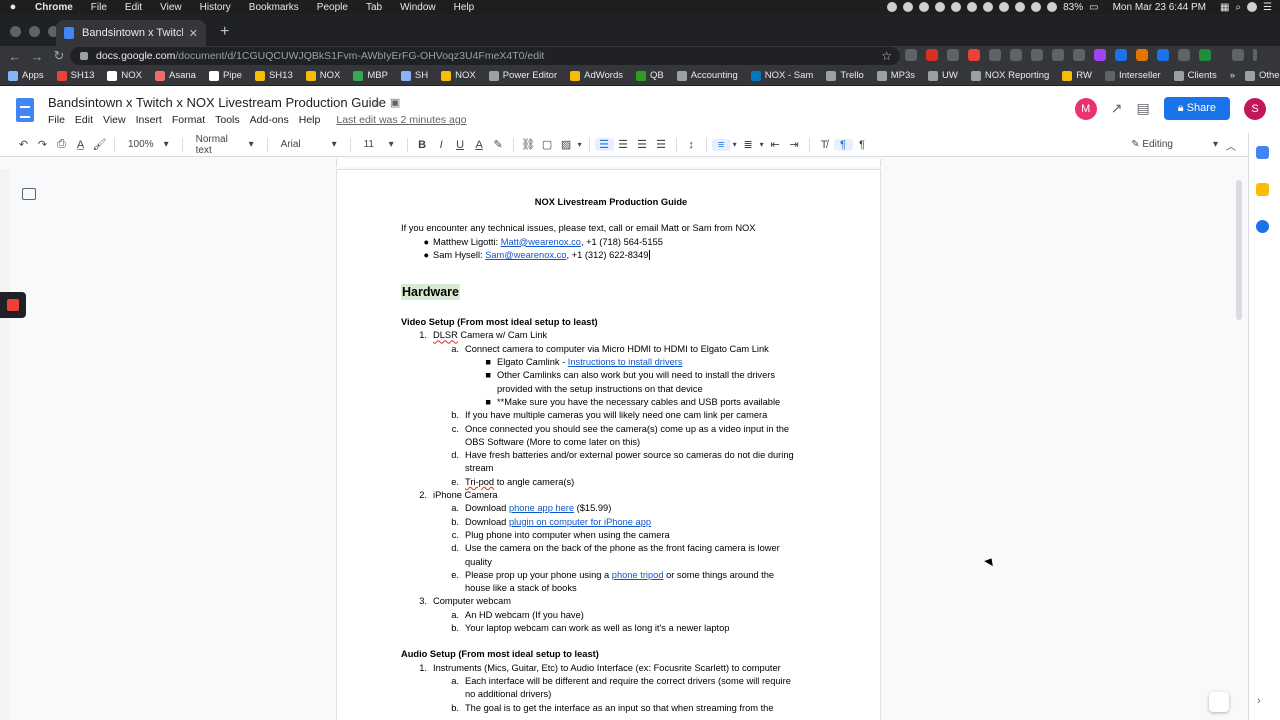  What do you see at coordinates (149, 120) in the screenshot?
I see `docs-menu-insert: Insert` at bounding box center [149, 120].